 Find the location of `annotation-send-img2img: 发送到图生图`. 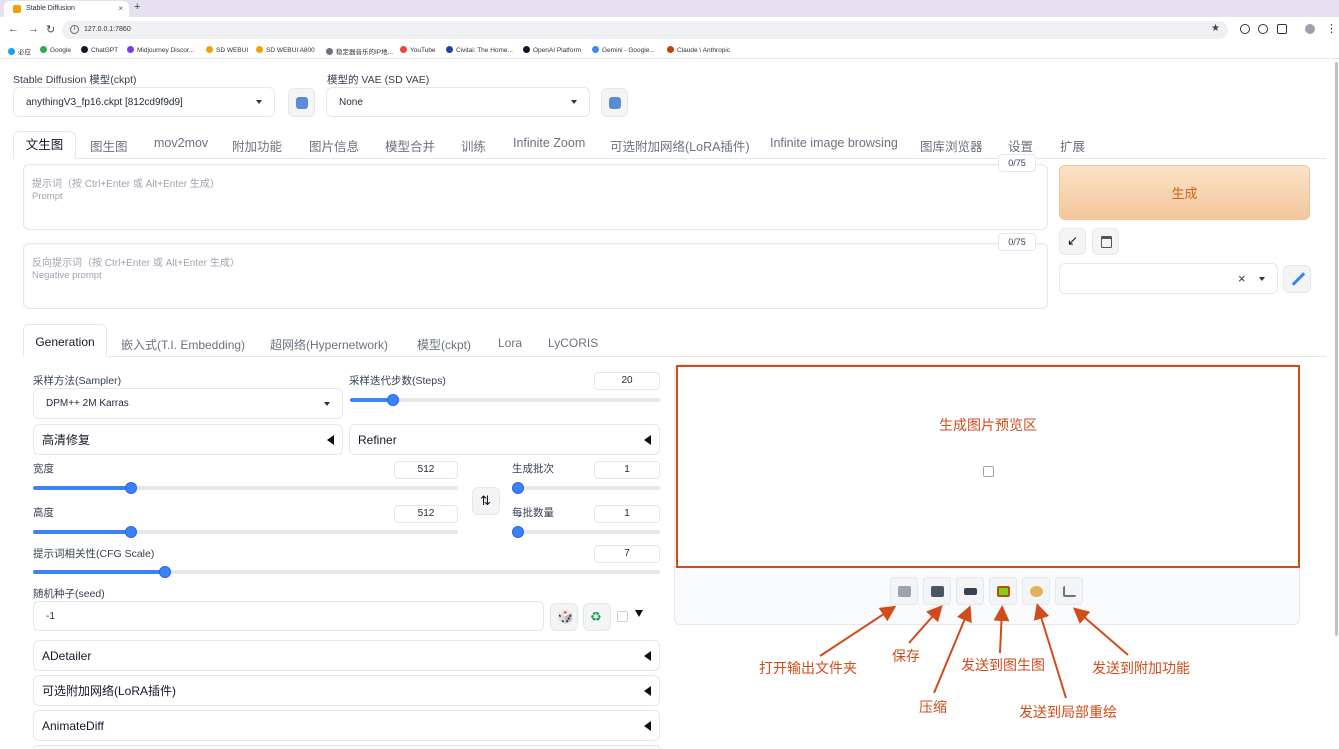

annotation-send-img2img: 发送到图生图 is located at coordinates (1003, 665).